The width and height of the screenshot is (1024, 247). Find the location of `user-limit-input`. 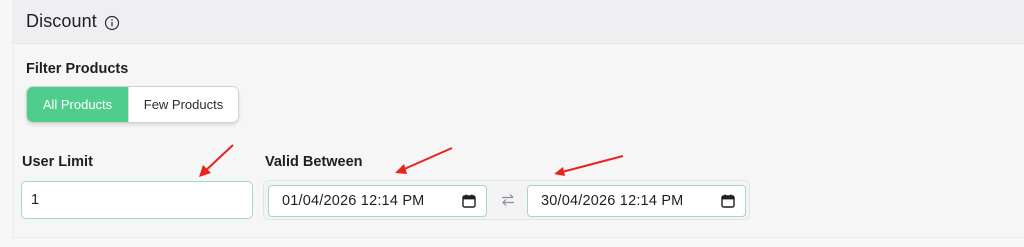

user-limit-input is located at coordinates (137, 200).